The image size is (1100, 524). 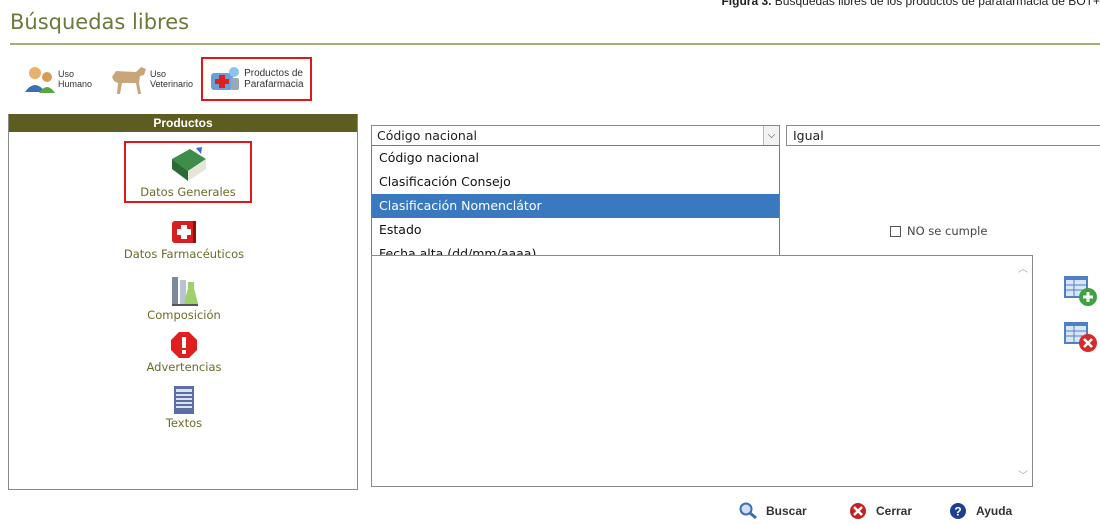 What do you see at coordinates (129, 80) in the screenshot?
I see `horse-icon` at bounding box center [129, 80].